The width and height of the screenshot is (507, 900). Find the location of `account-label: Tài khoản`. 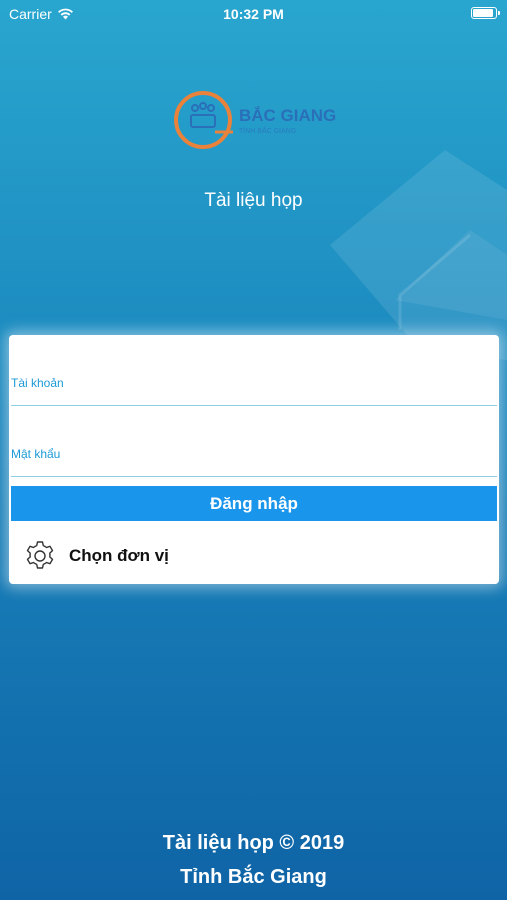

account-label: Tài khoản is located at coordinates (37, 383).